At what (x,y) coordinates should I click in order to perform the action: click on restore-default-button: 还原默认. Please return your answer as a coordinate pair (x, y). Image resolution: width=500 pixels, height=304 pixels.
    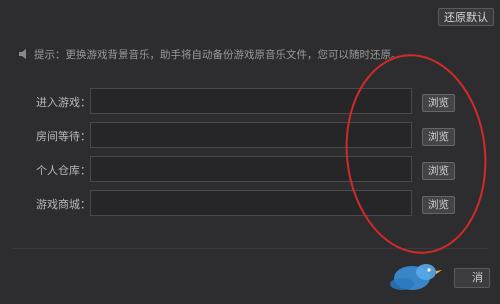
    Looking at the image, I should click on (466, 17).